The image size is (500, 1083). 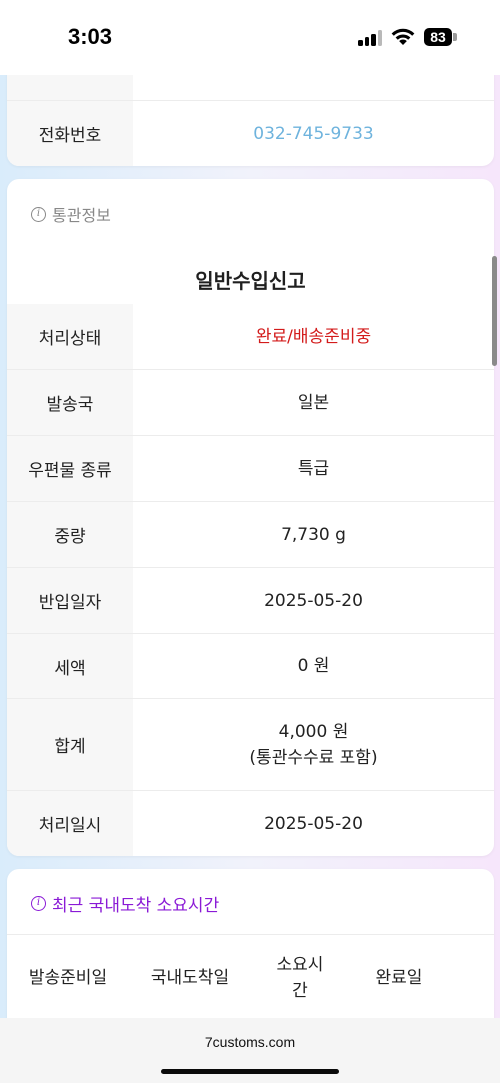 I want to click on column-header-duration: 소요시 간, so click(x=300, y=978).